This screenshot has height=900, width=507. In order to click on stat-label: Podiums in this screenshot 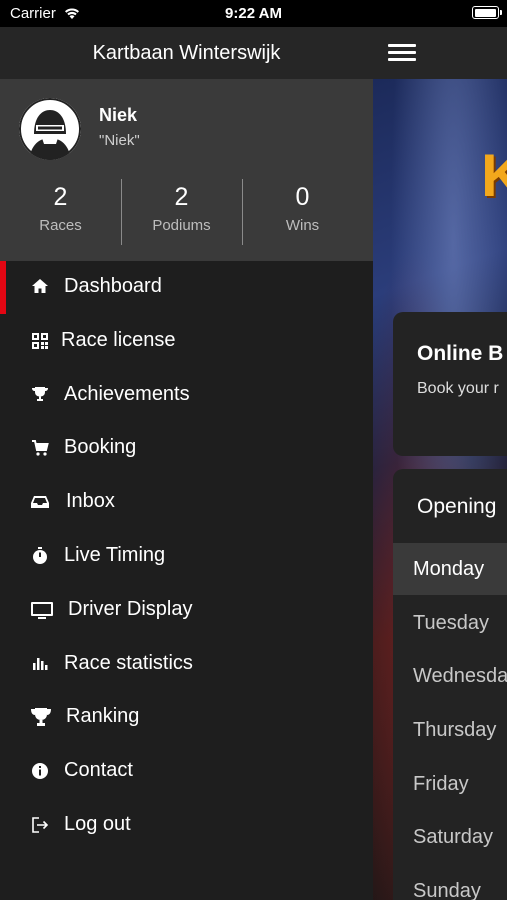, I will do `click(181, 225)`.